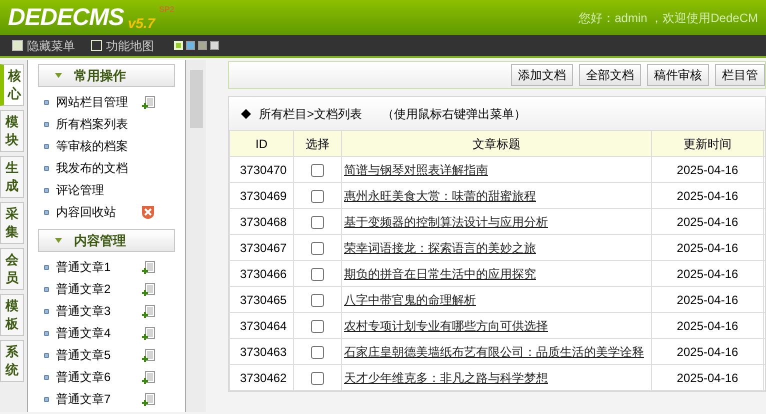 The image size is (766, 414). I want to click on menu-item: 所有档案列表, so click(99, 124).